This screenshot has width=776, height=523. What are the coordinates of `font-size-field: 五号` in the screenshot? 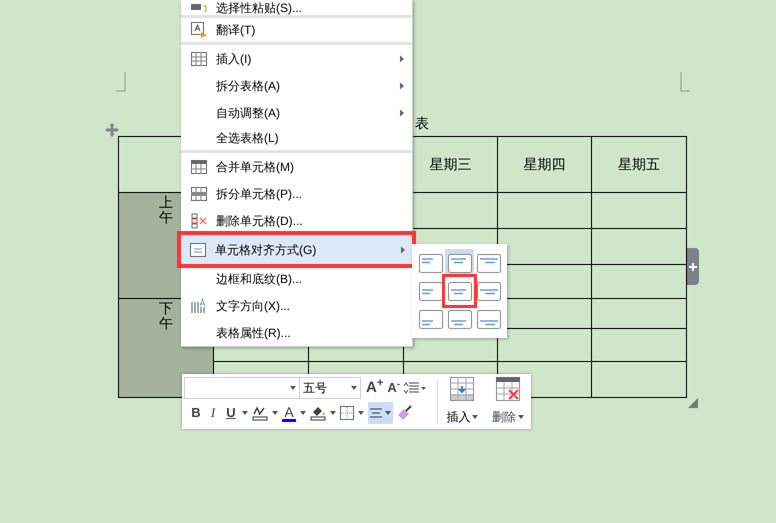 It's located at (330, 388).